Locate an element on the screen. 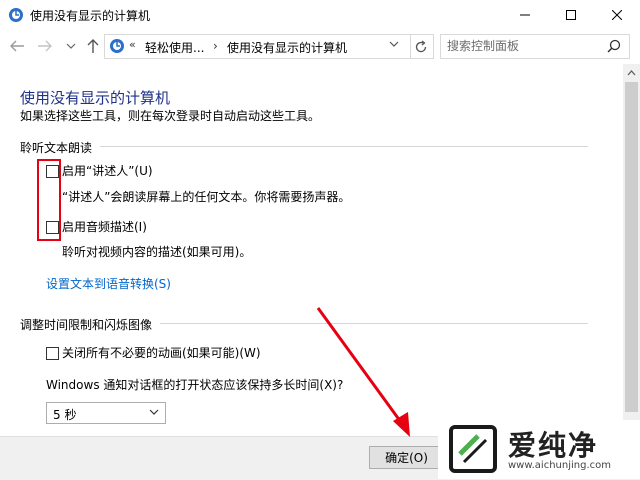  up-button is located at coordinates (93, 46).